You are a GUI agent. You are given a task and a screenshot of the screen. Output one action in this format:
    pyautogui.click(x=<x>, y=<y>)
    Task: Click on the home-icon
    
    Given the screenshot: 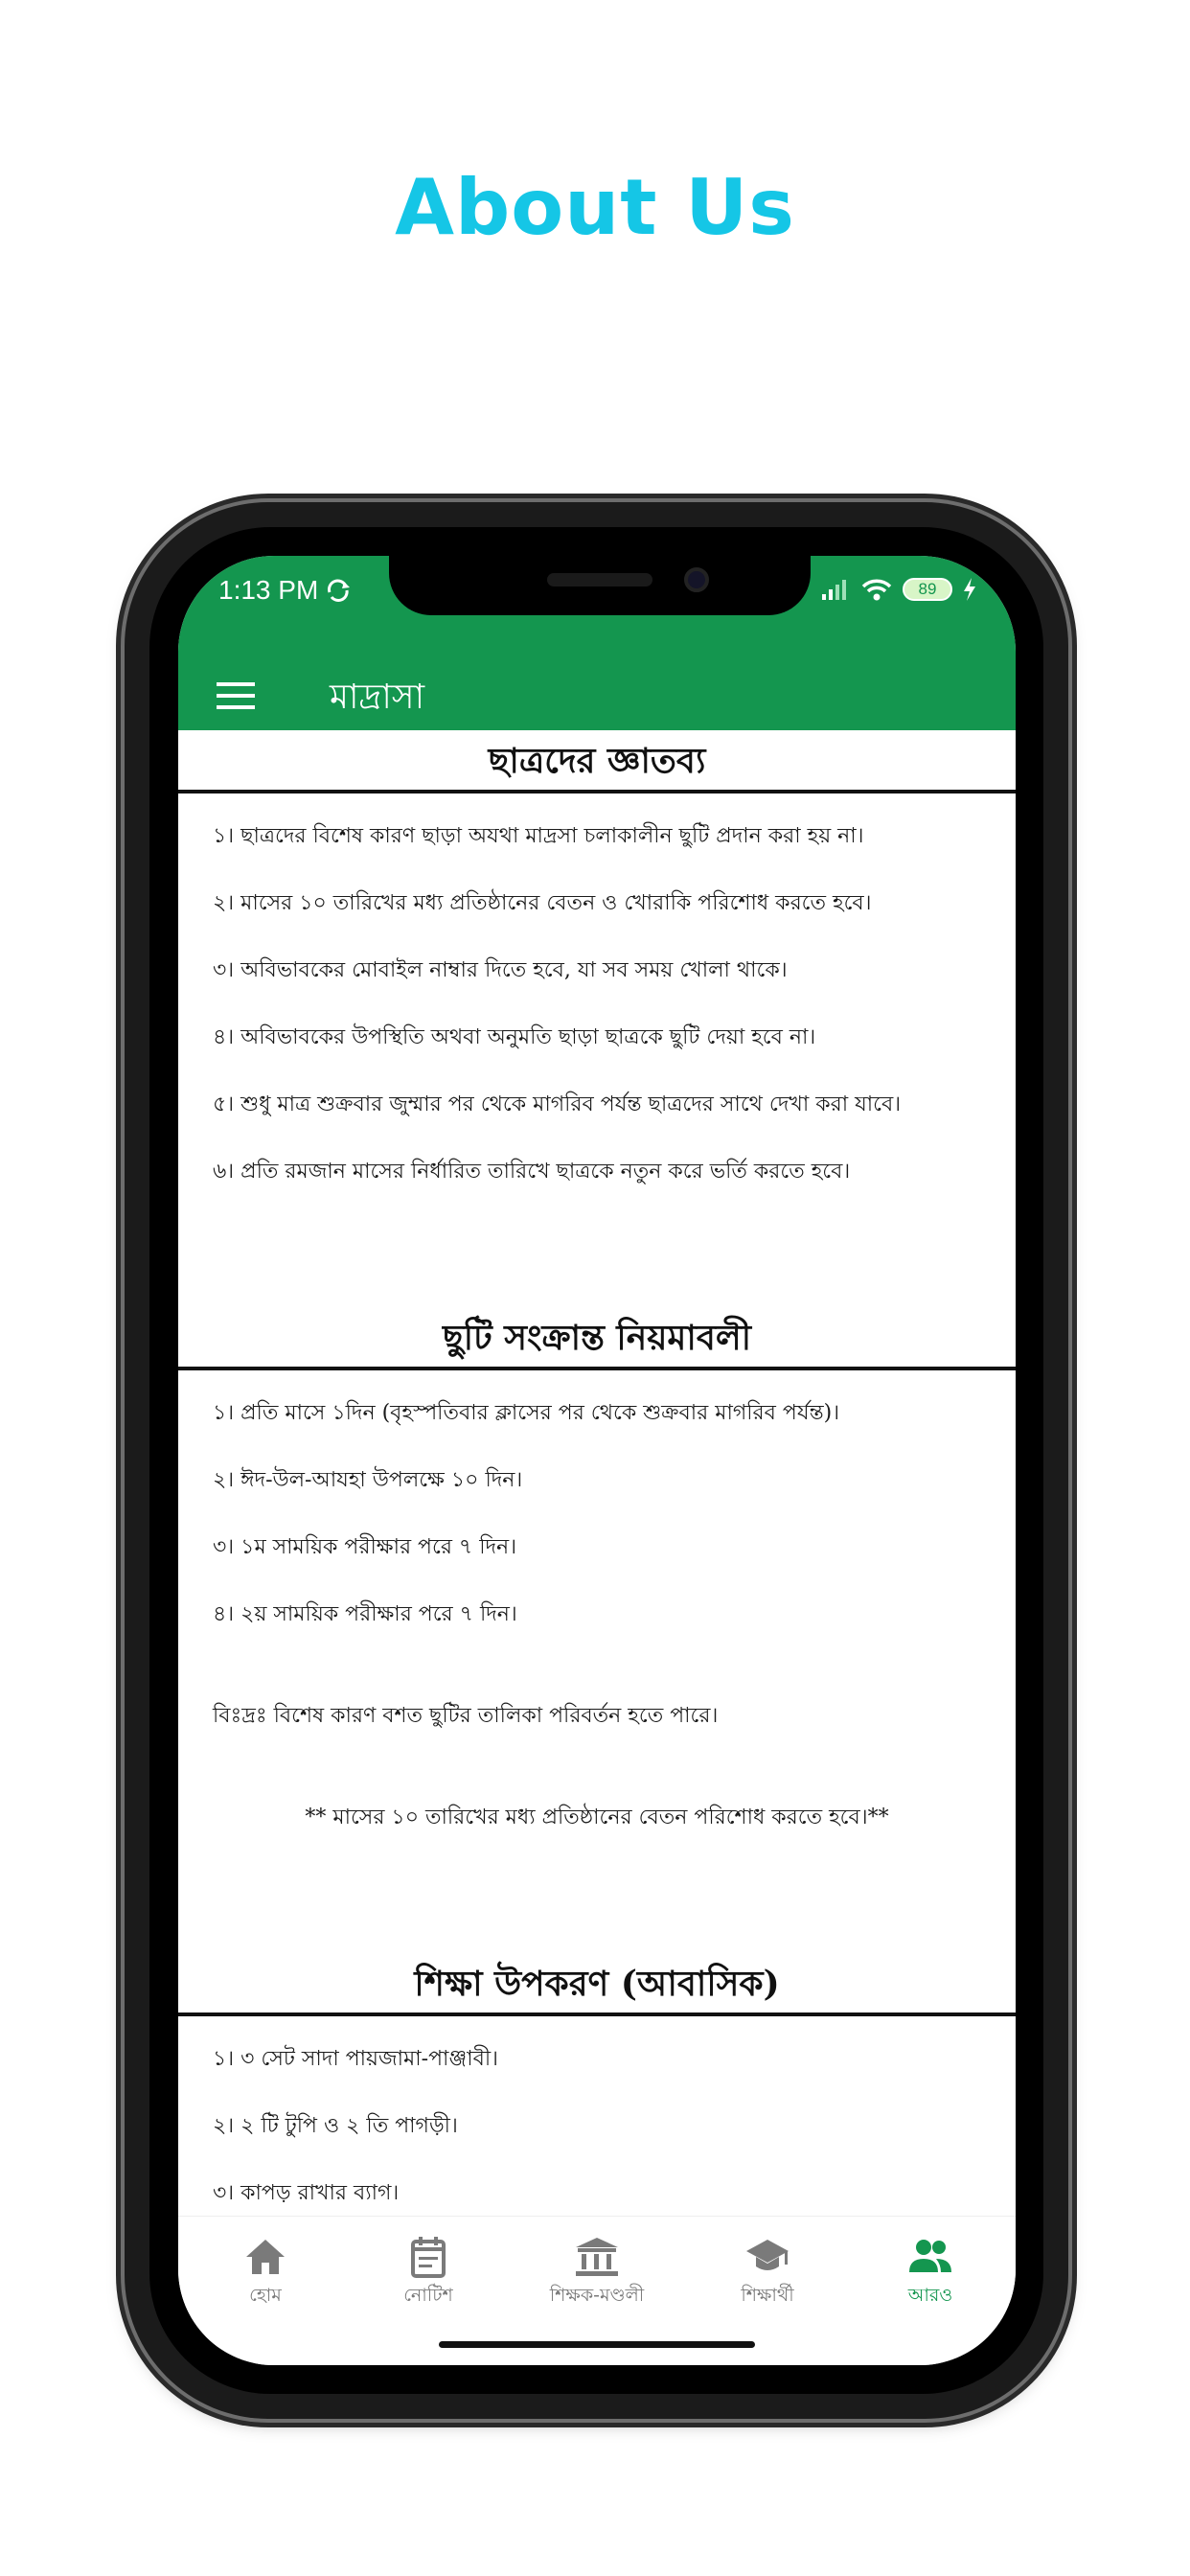 What is the action you would take?
    pyautogui.click(x=265, y=2257)
    